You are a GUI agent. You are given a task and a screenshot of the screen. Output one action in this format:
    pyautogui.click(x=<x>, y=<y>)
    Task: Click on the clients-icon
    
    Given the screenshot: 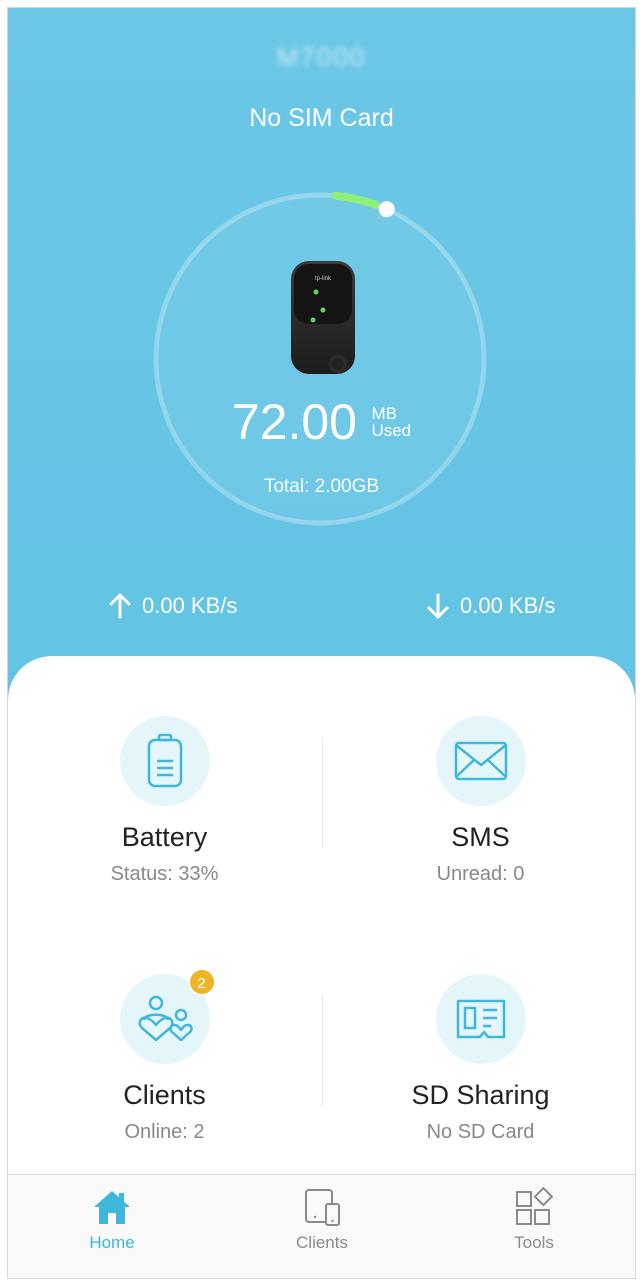 What is the action you would take?
    pyautogui.click(x=165, y=1018)
    